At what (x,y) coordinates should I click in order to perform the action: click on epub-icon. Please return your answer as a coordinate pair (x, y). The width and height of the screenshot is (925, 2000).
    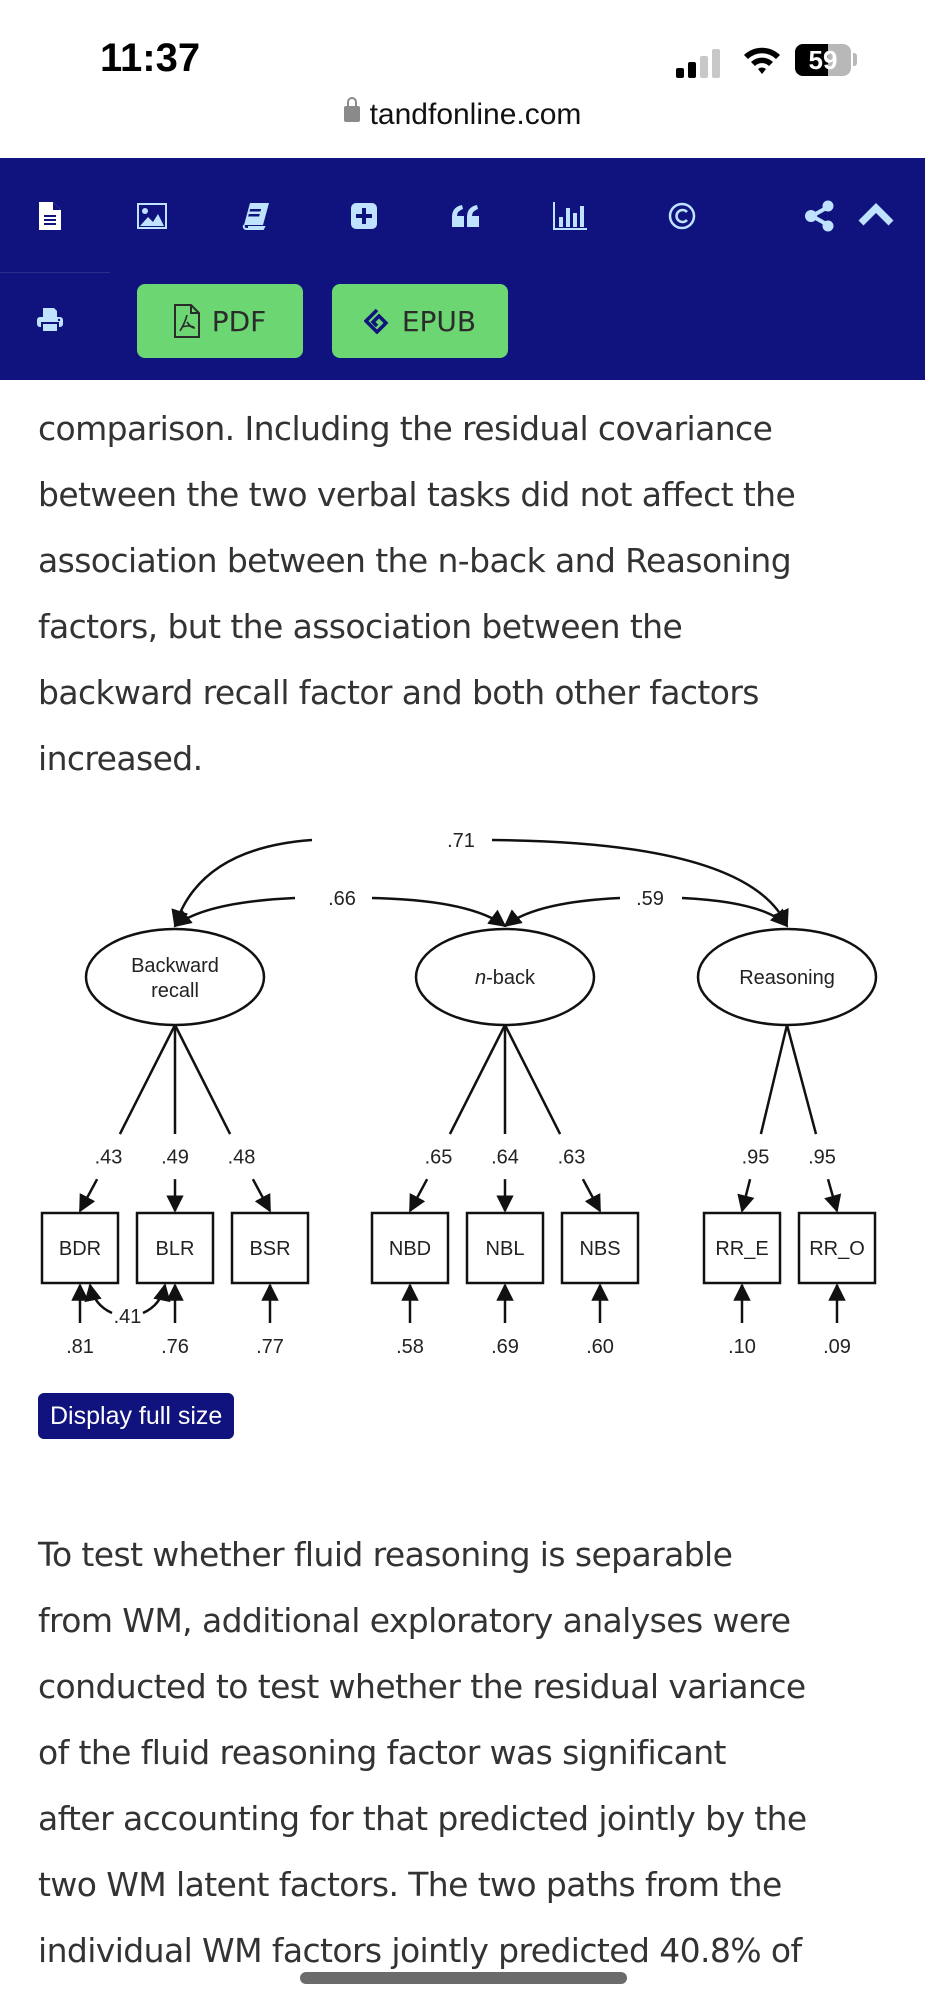
    Looking at the image, I should click on (376, 321).